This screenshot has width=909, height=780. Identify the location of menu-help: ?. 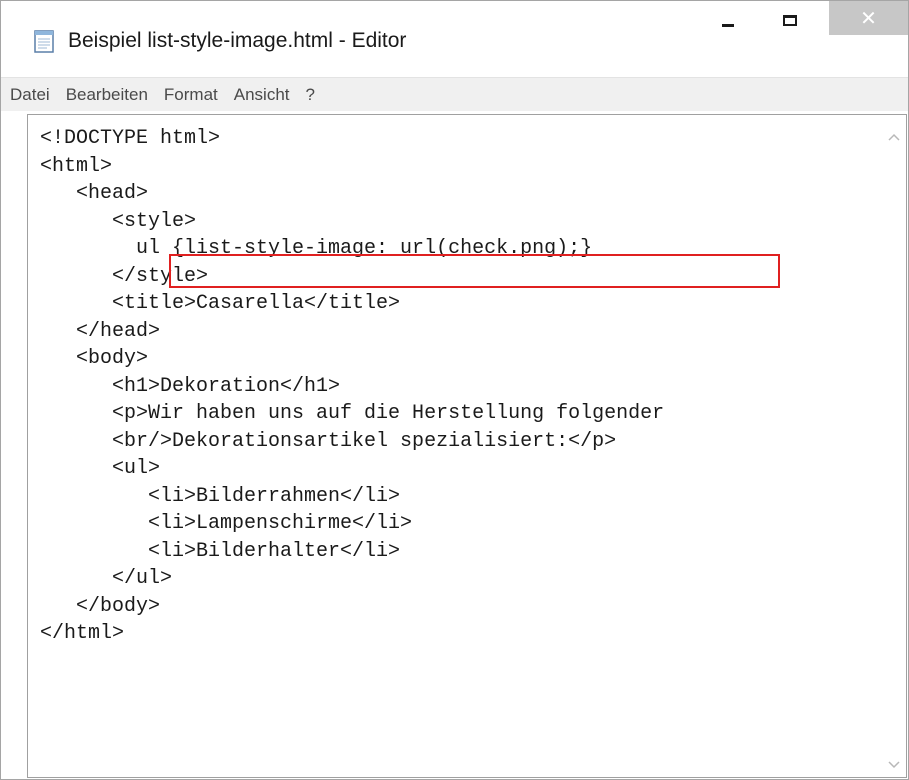
(310, 95).